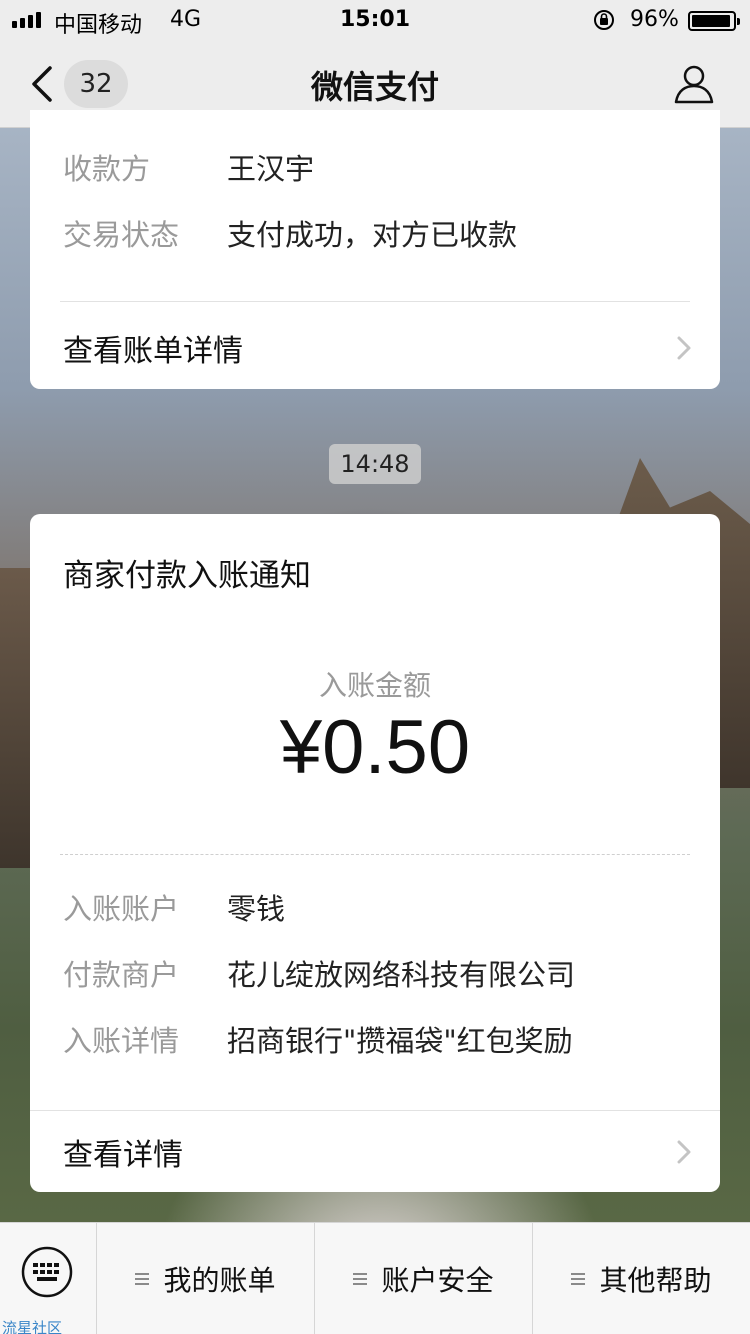 Image resolution: width=750 pixels, height=1334 pixels. Describe the element at coordinates (256, 909) in the screenshot. I see `account-value: 零钱` at that location.